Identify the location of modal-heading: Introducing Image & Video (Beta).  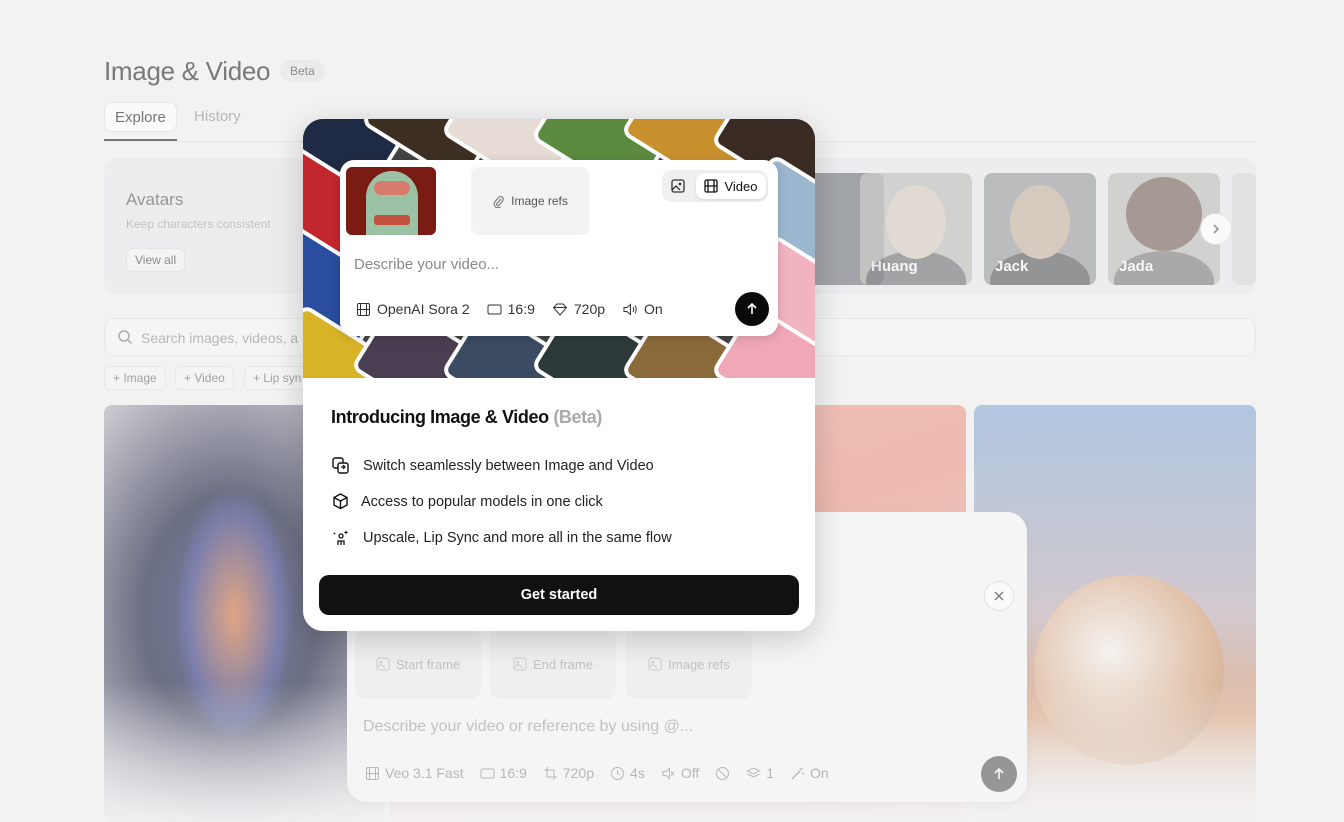
(466, 417).